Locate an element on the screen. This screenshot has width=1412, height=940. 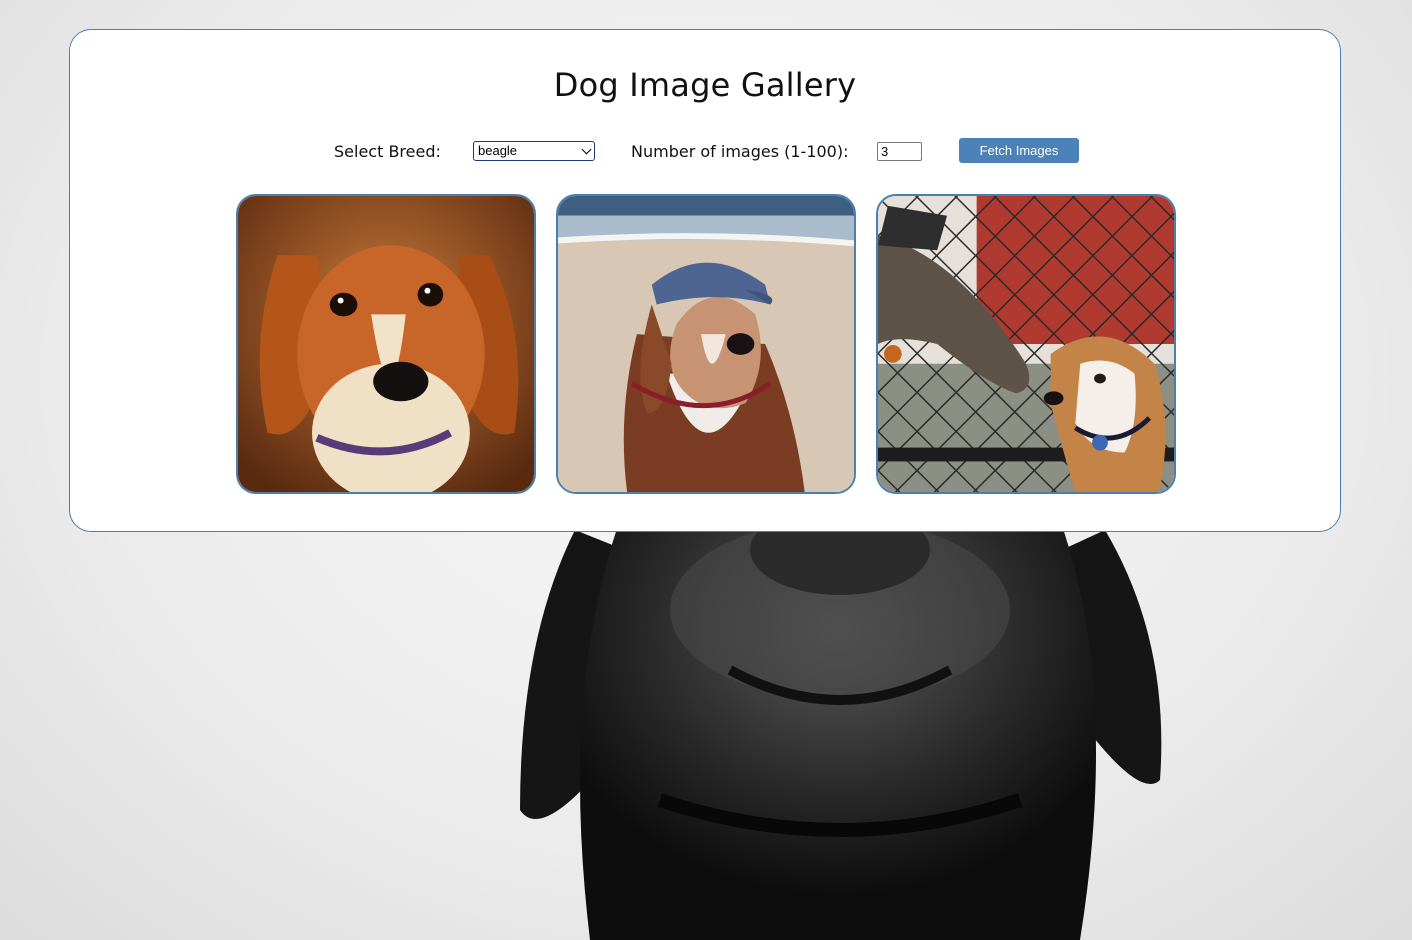
page-title: Dog Image Gallery is located at coordinates (705, 85).